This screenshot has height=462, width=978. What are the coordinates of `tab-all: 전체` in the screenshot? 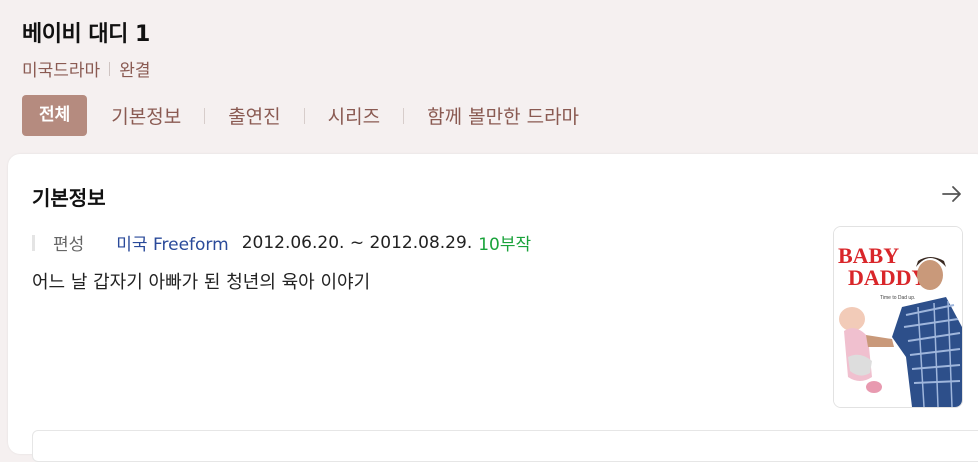 It's located at (55, 115).